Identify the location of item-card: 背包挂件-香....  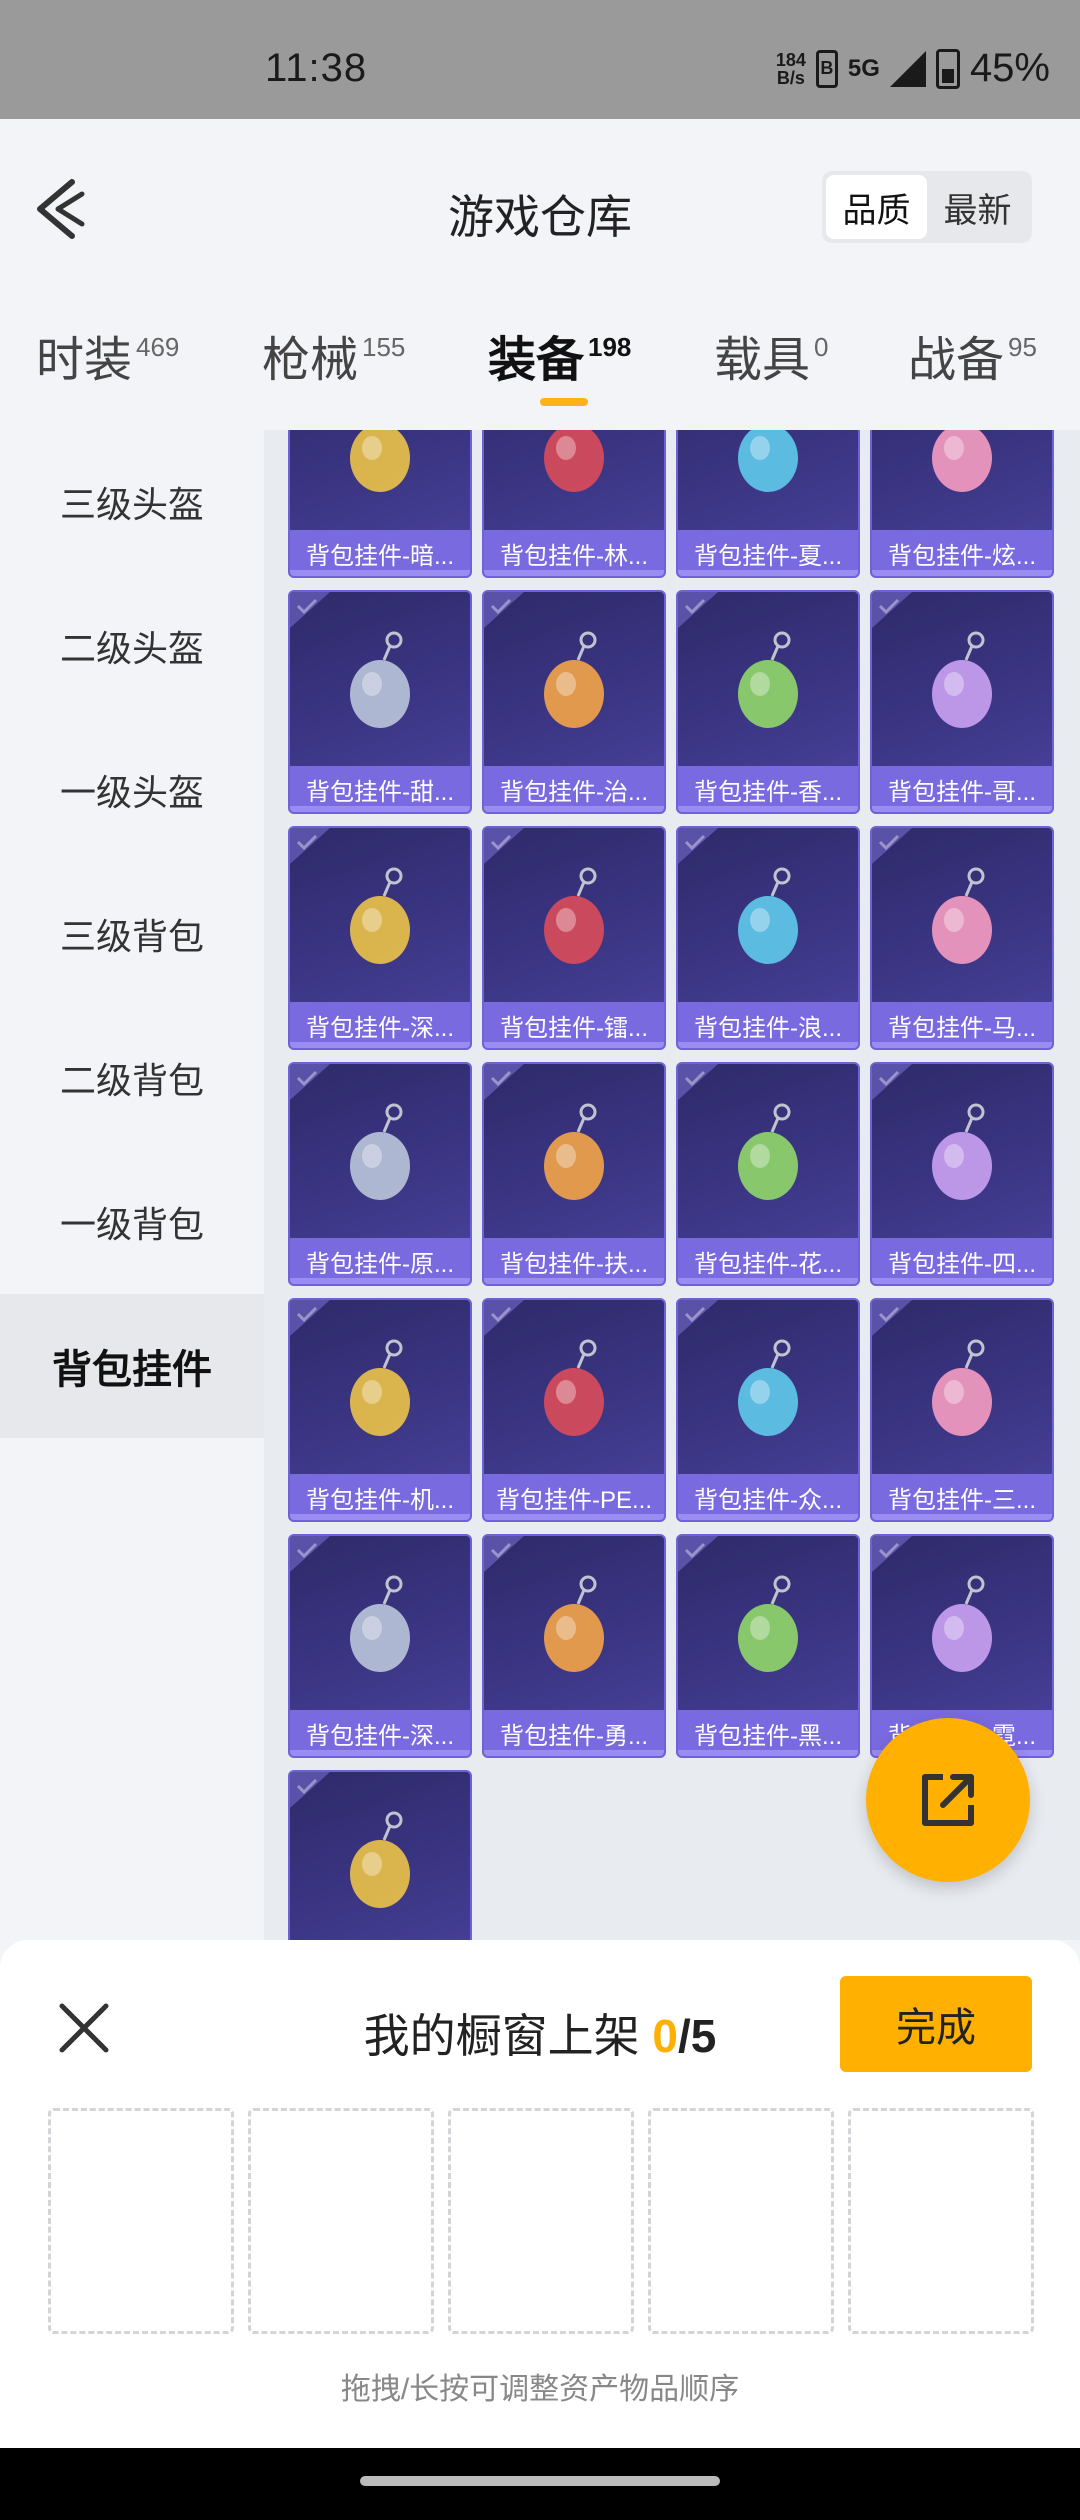
(768, 702).